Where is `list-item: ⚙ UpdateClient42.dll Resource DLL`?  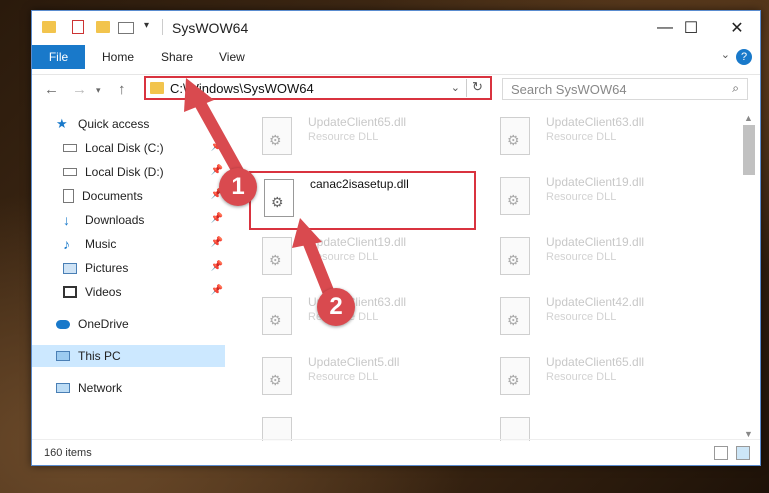
list-item: ⚙ UpdateClient42.dll Resource DLL is located at coordinates (603, 318).